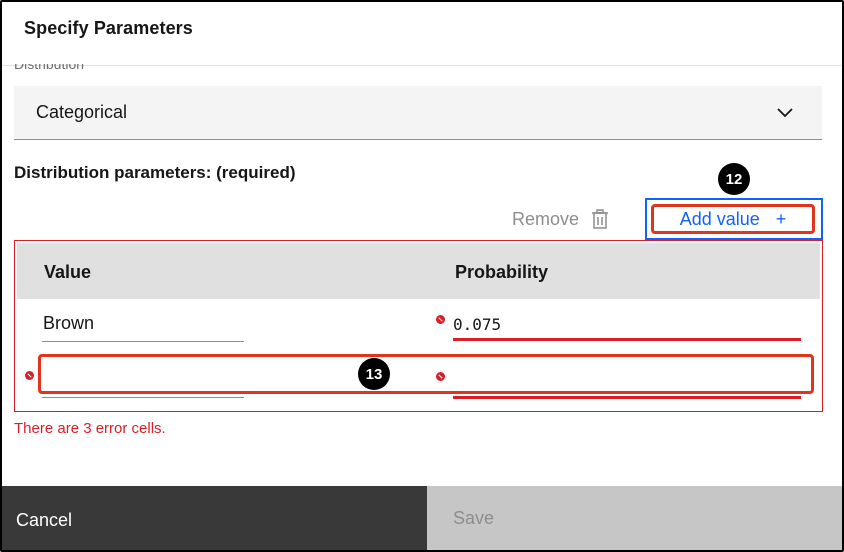 The width and height of the screenshot is (844, 552). I want to click on distribution-selected-value: Categorical, so click(82, 112).